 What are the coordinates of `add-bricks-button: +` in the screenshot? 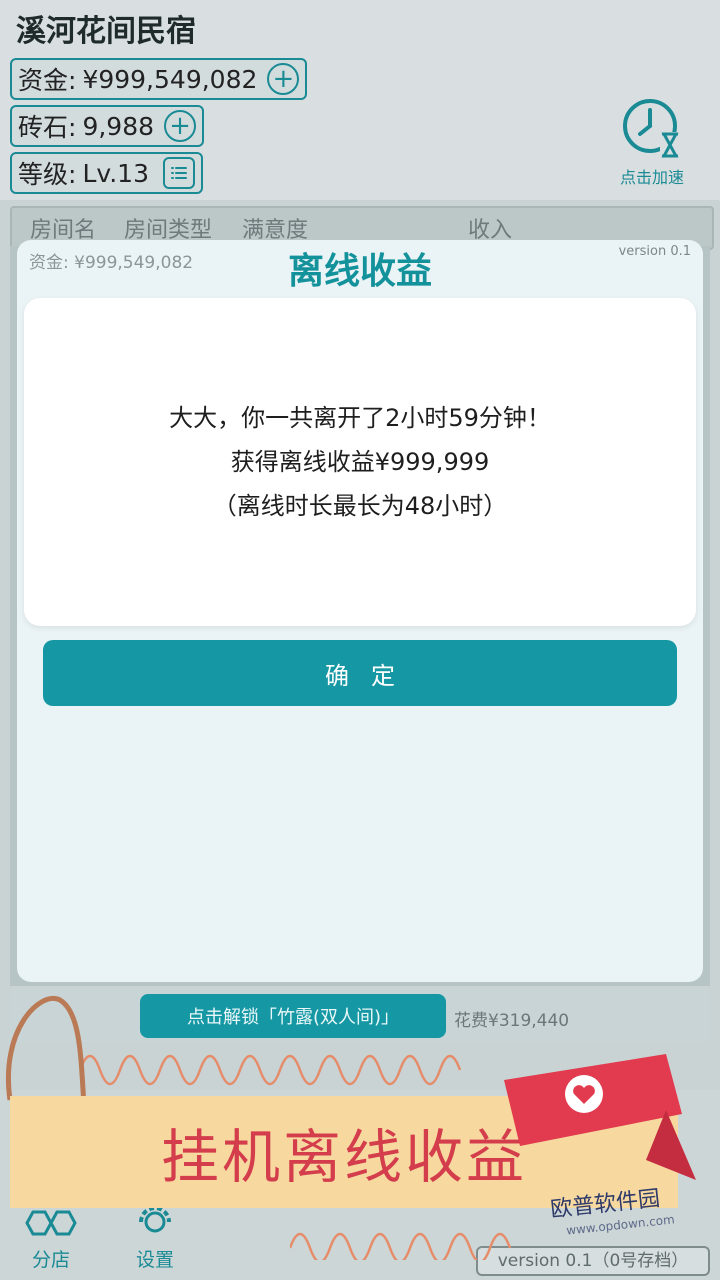 It's located at (180, 126).